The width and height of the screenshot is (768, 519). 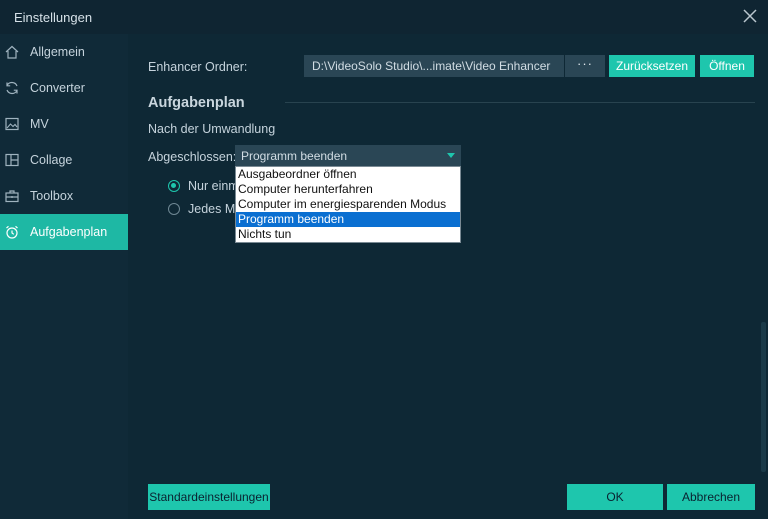 I want to click on dropdown-option: Computer im energiesparenden Modus, so click(x=348, y=204).